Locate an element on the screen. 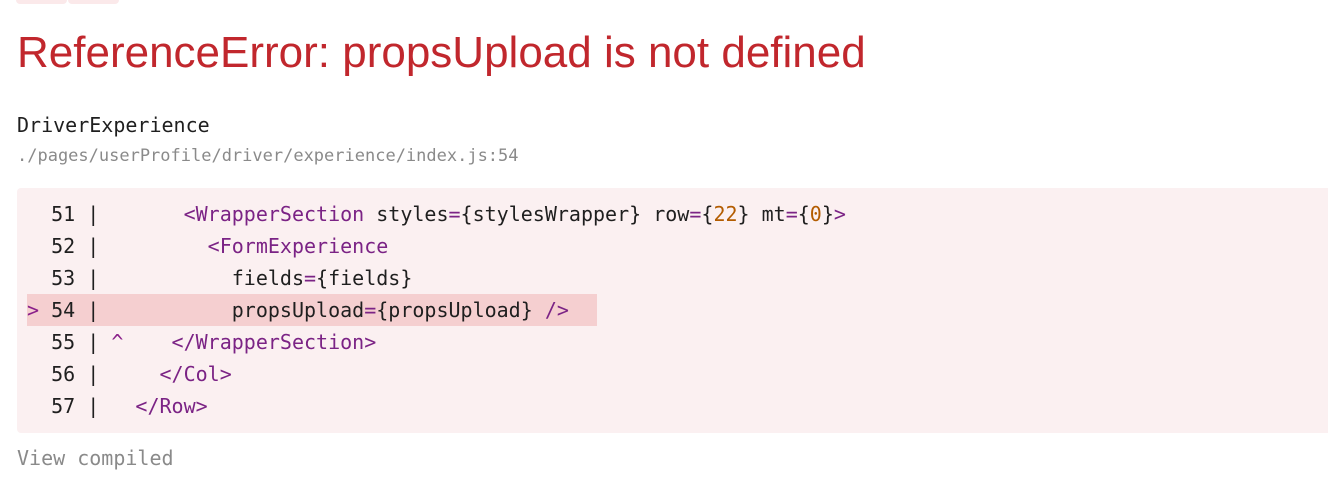 The image size is (1328, 488). code-token: </Col> is located at coordinates (195, 374).